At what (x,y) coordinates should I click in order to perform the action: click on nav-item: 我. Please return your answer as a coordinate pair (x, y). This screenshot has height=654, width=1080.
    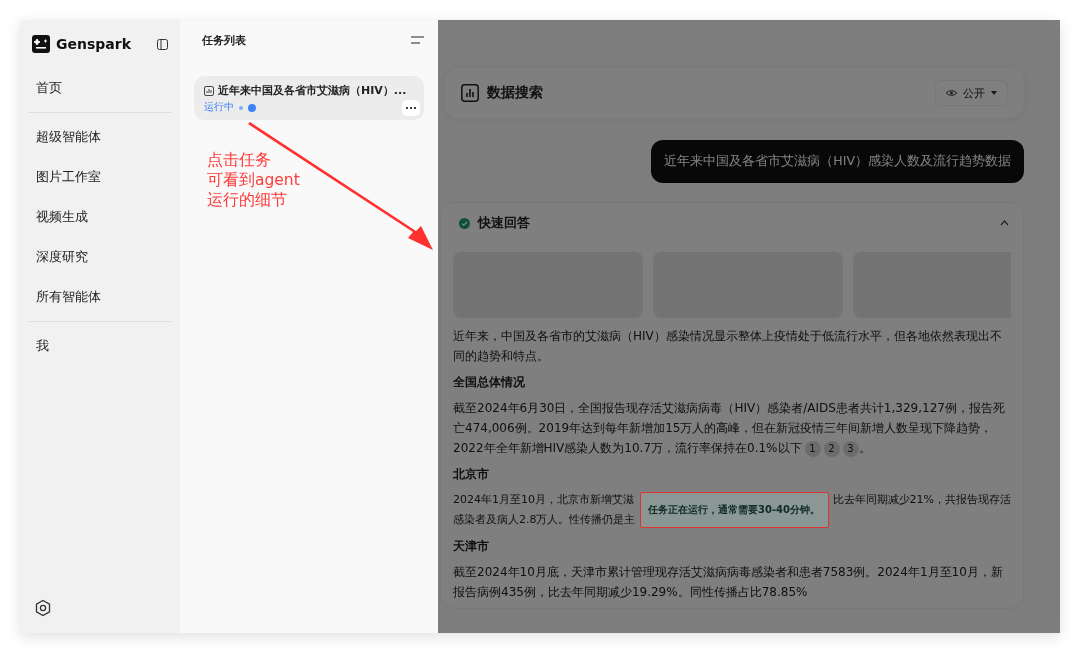
    Looking at the image, I should click on (100, 346).